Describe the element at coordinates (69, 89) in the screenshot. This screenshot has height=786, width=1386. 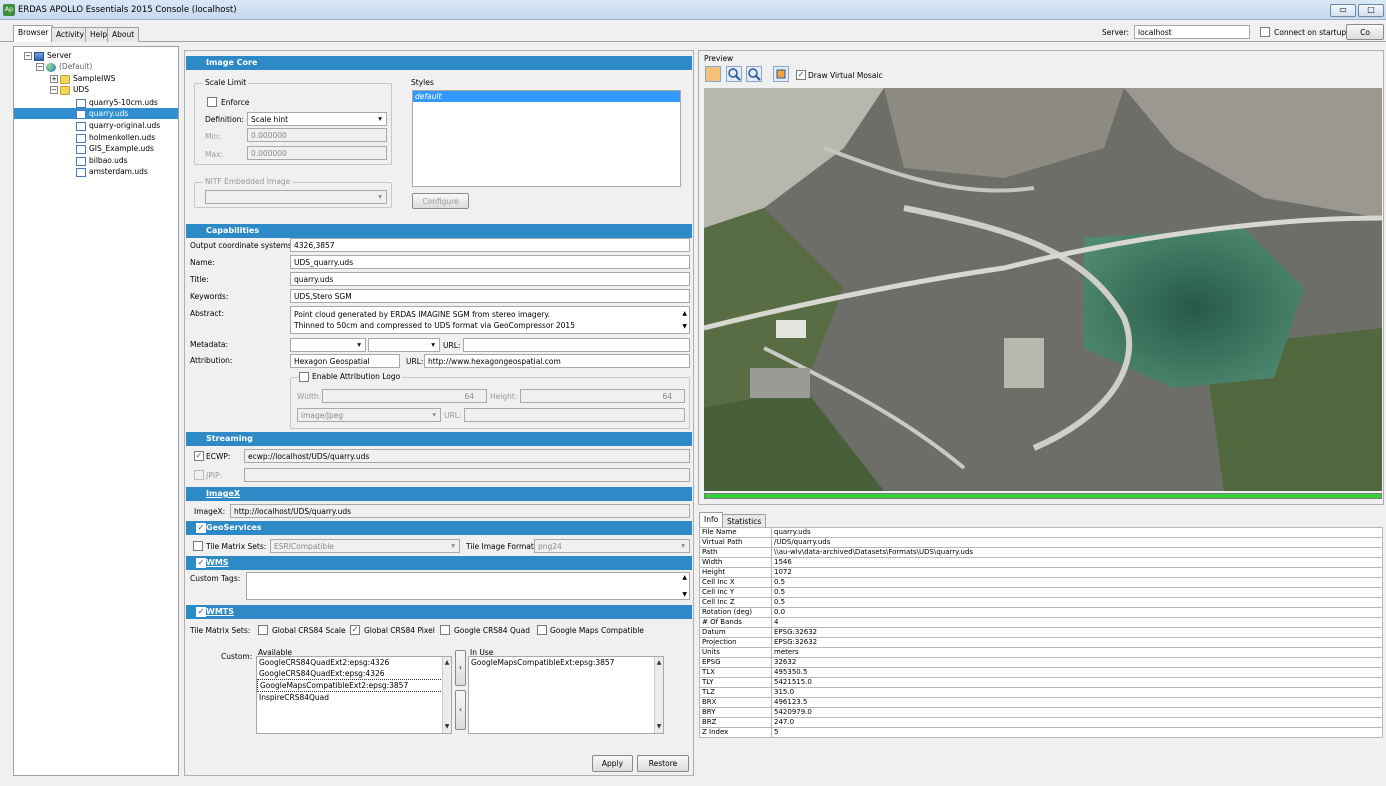
I see `tree-node-uds: − UDS` at that location.